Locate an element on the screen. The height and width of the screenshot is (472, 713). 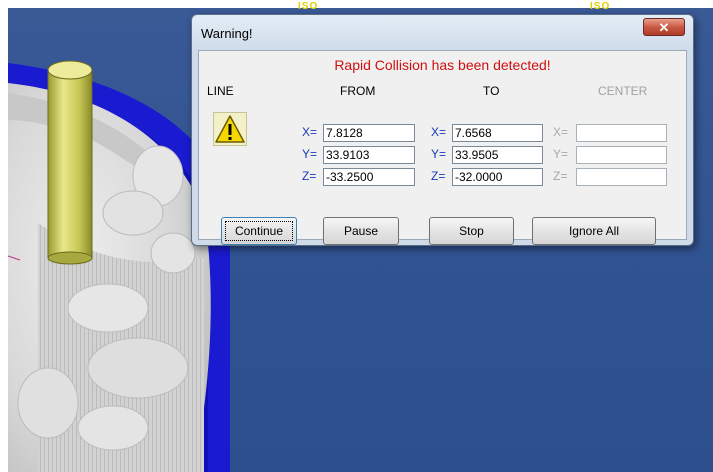
to-y-field: 33.9505 is located at coordinates (497, 155).